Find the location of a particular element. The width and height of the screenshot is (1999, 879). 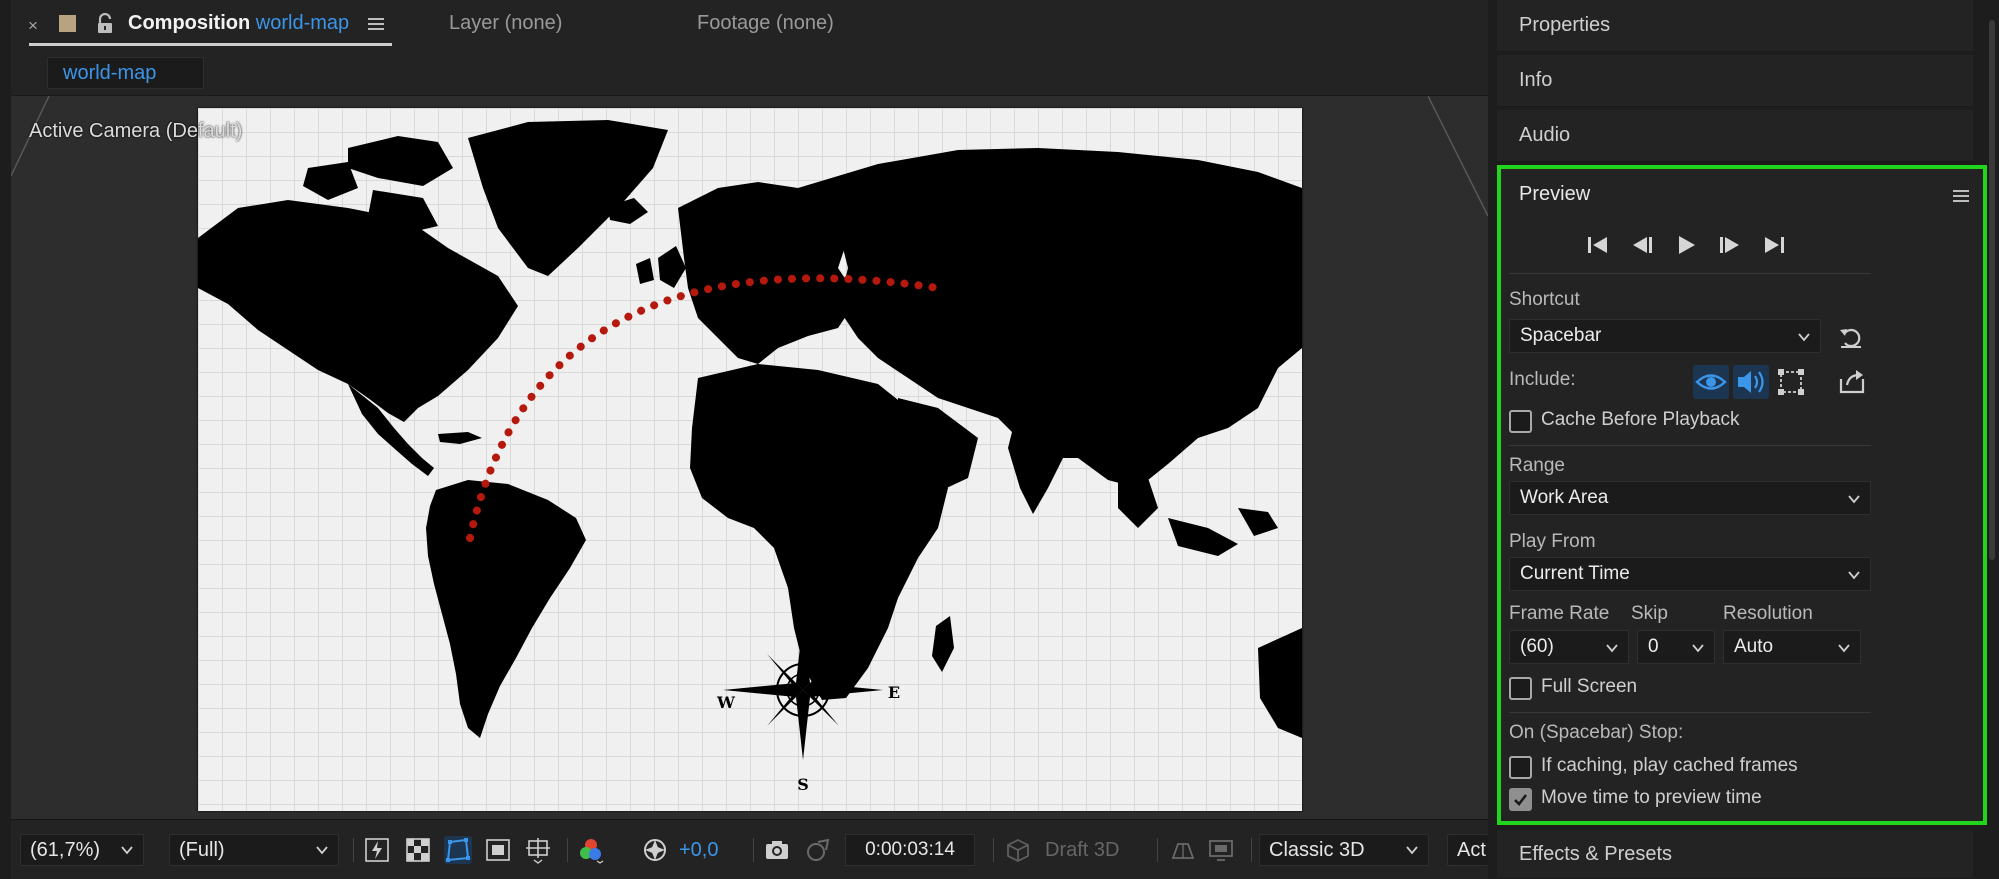

draft-3d-icon is located at coordinates (1018, 850).